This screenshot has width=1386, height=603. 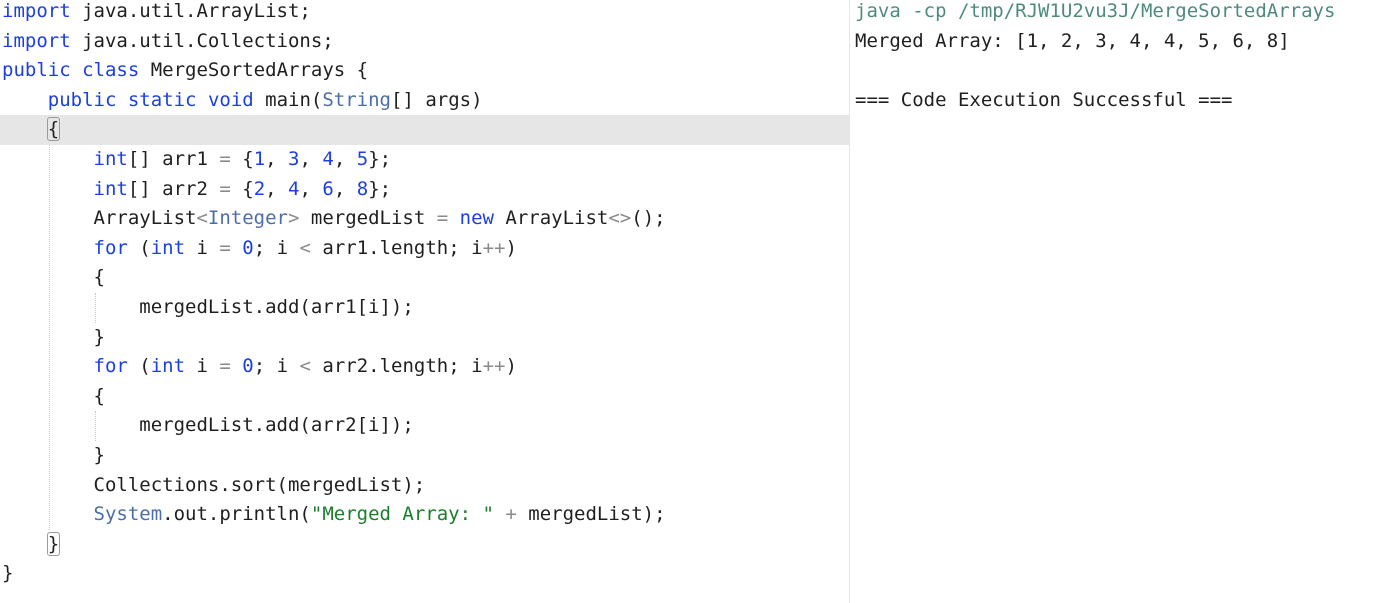 I want to click on code-token: [] arr1, so click(x=173, y=159).